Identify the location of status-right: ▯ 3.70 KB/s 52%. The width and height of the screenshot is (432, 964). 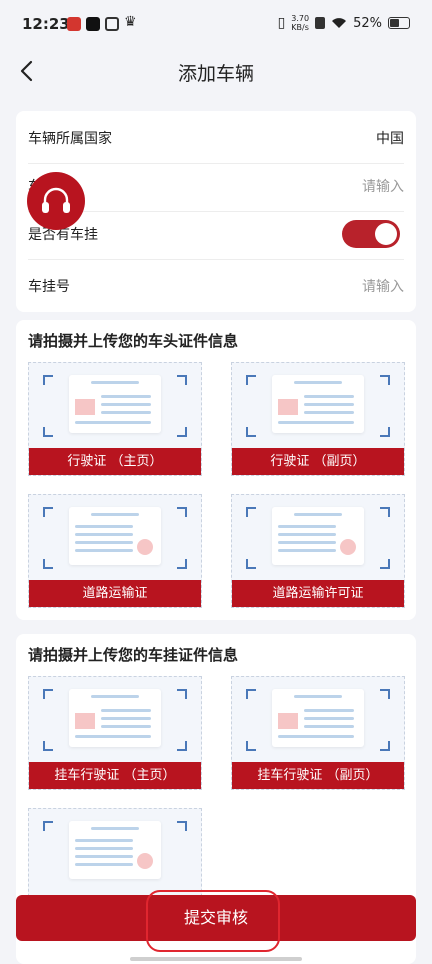
(344, 23).